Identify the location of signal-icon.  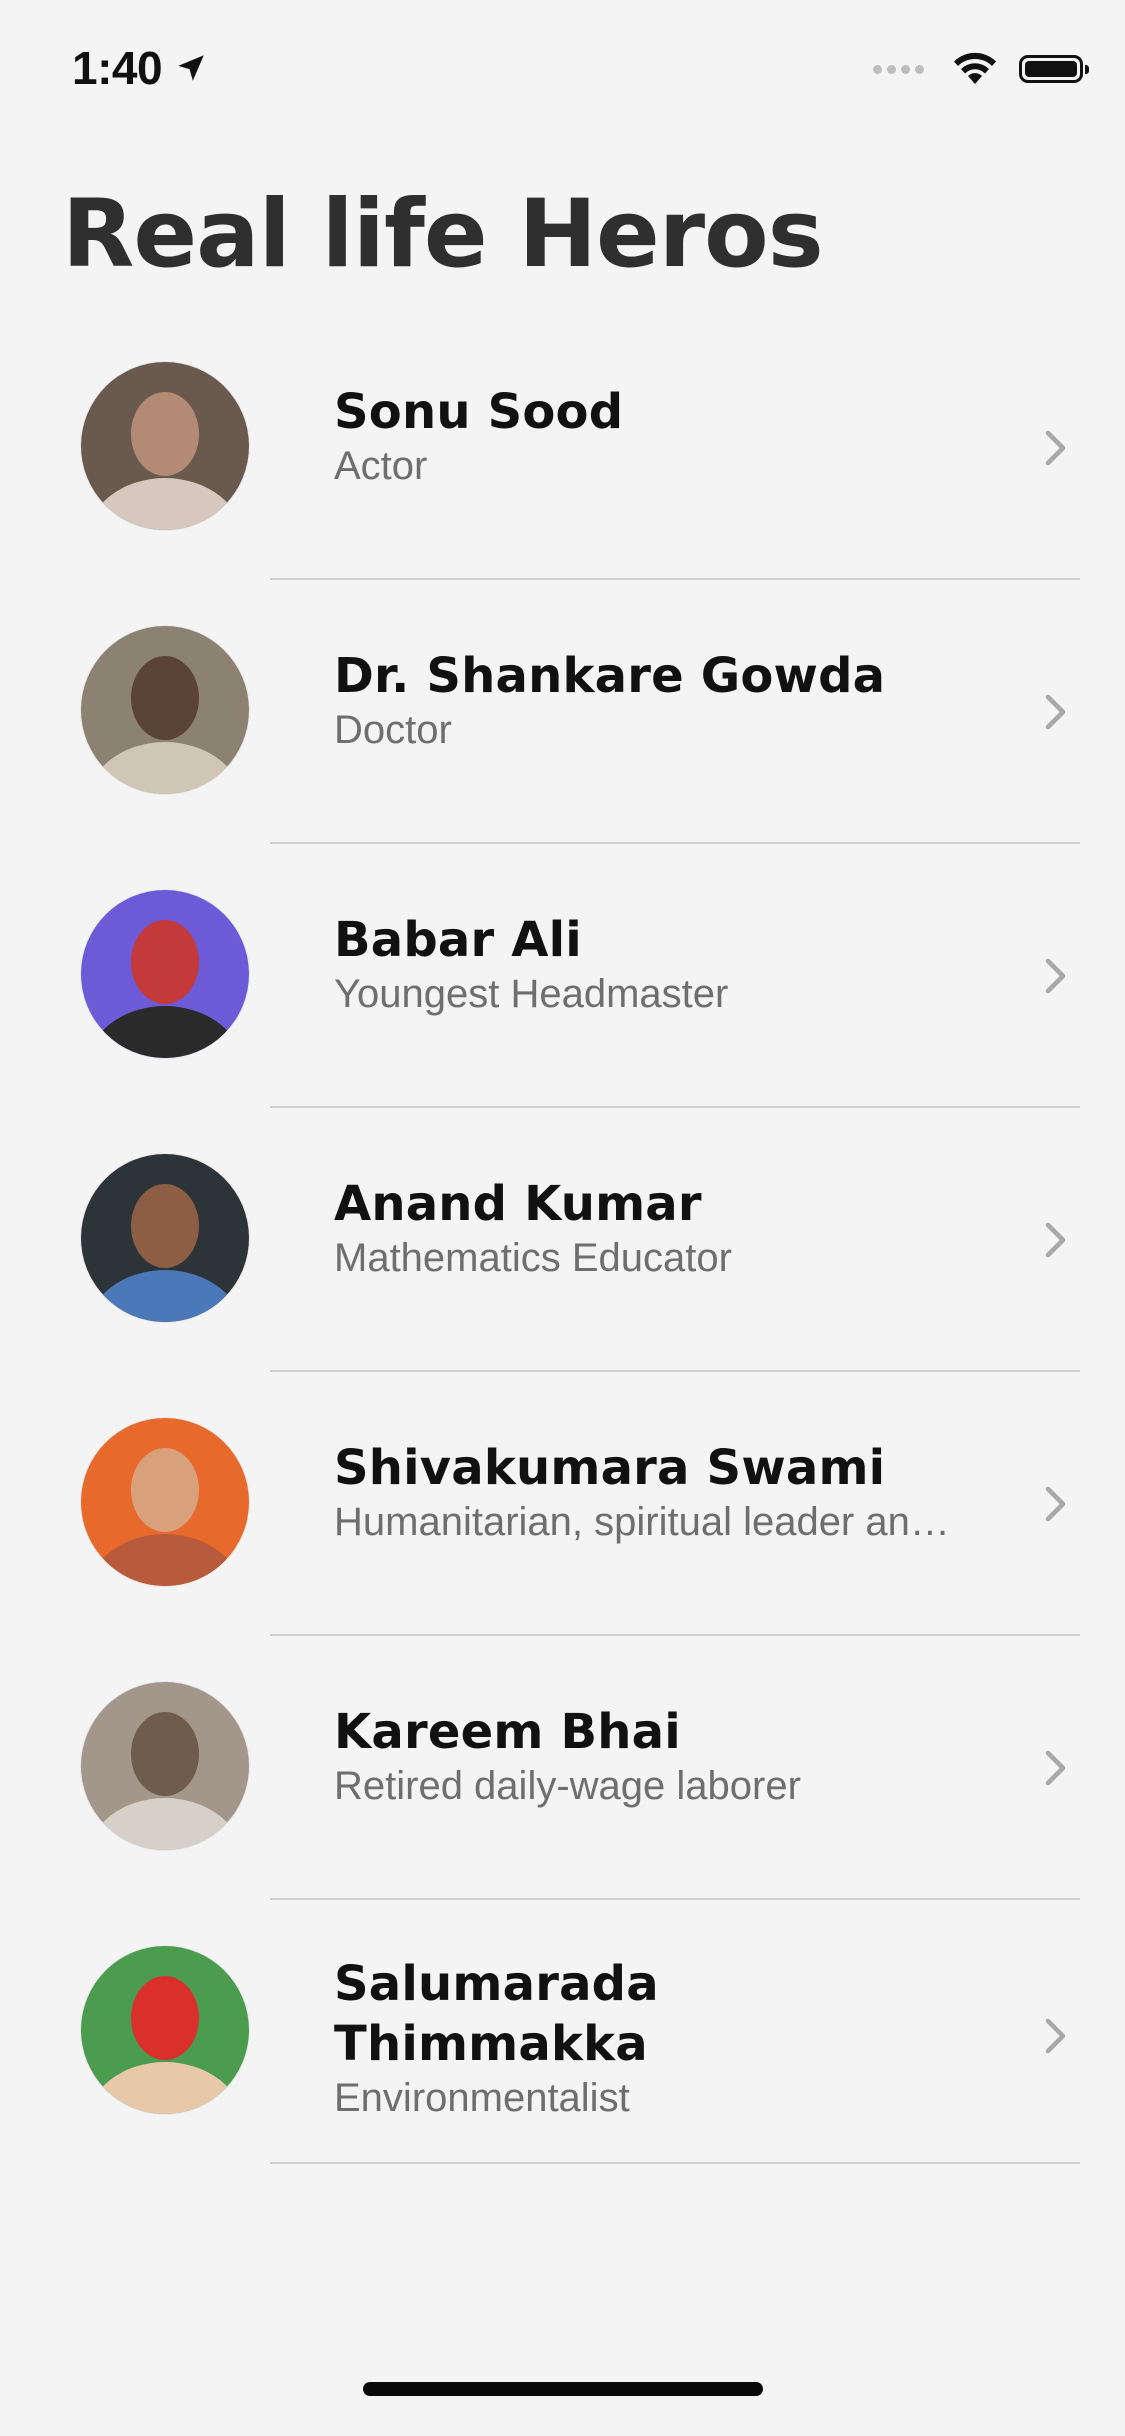
(901, 69).